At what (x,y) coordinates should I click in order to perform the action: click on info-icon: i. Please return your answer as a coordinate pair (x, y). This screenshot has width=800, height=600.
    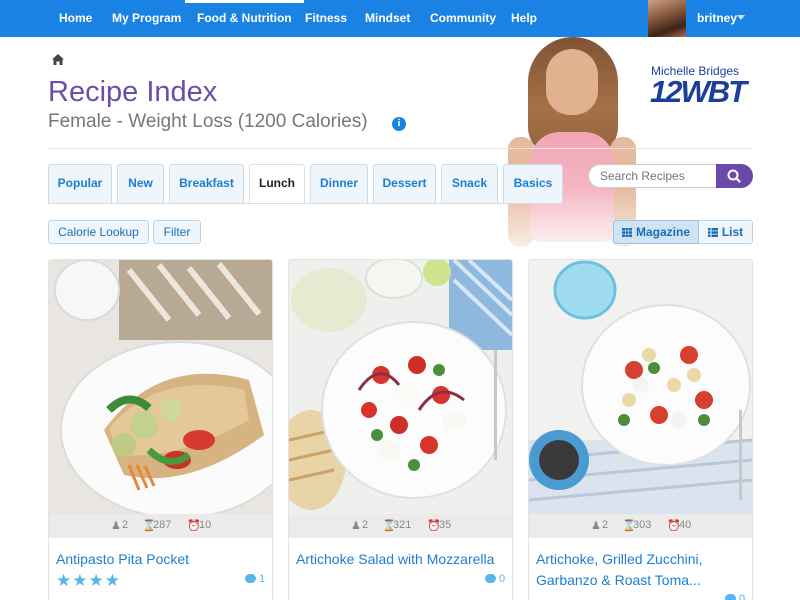
    Looking at the image, I should click on (399, 124).